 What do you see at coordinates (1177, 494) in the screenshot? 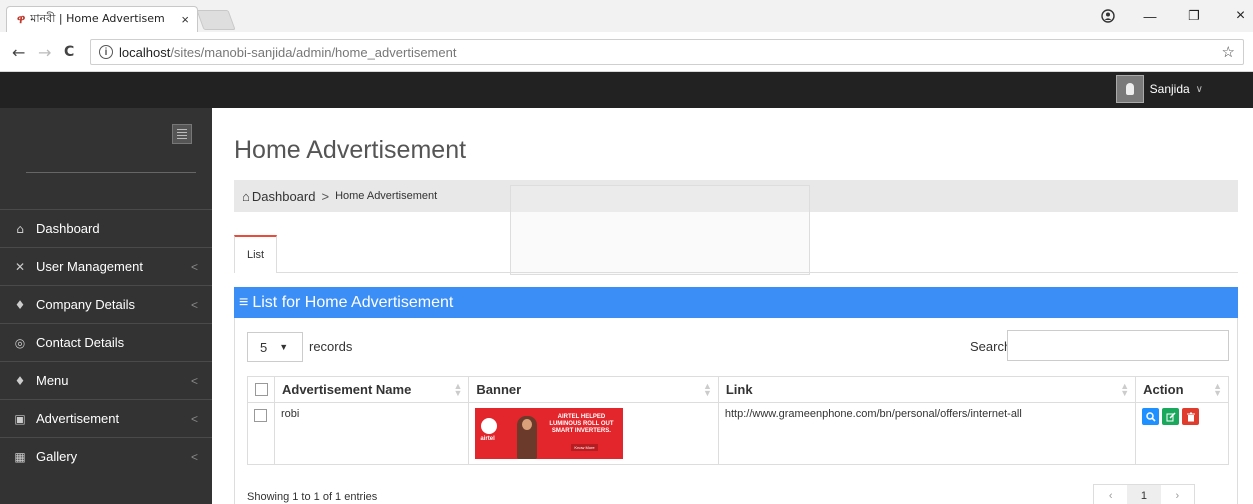
I see `pagination-next: ›` at bounding box center [1177, 494].